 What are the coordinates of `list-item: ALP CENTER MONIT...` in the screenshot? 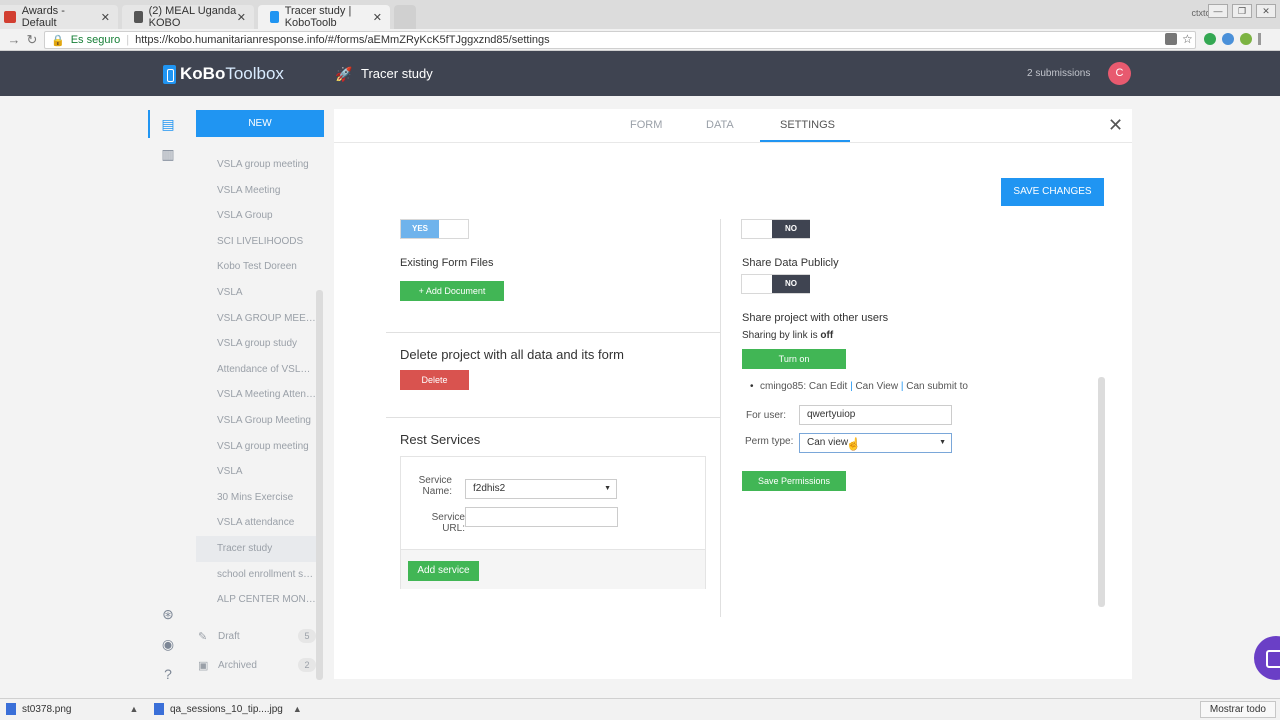 It's located at (256, 599).